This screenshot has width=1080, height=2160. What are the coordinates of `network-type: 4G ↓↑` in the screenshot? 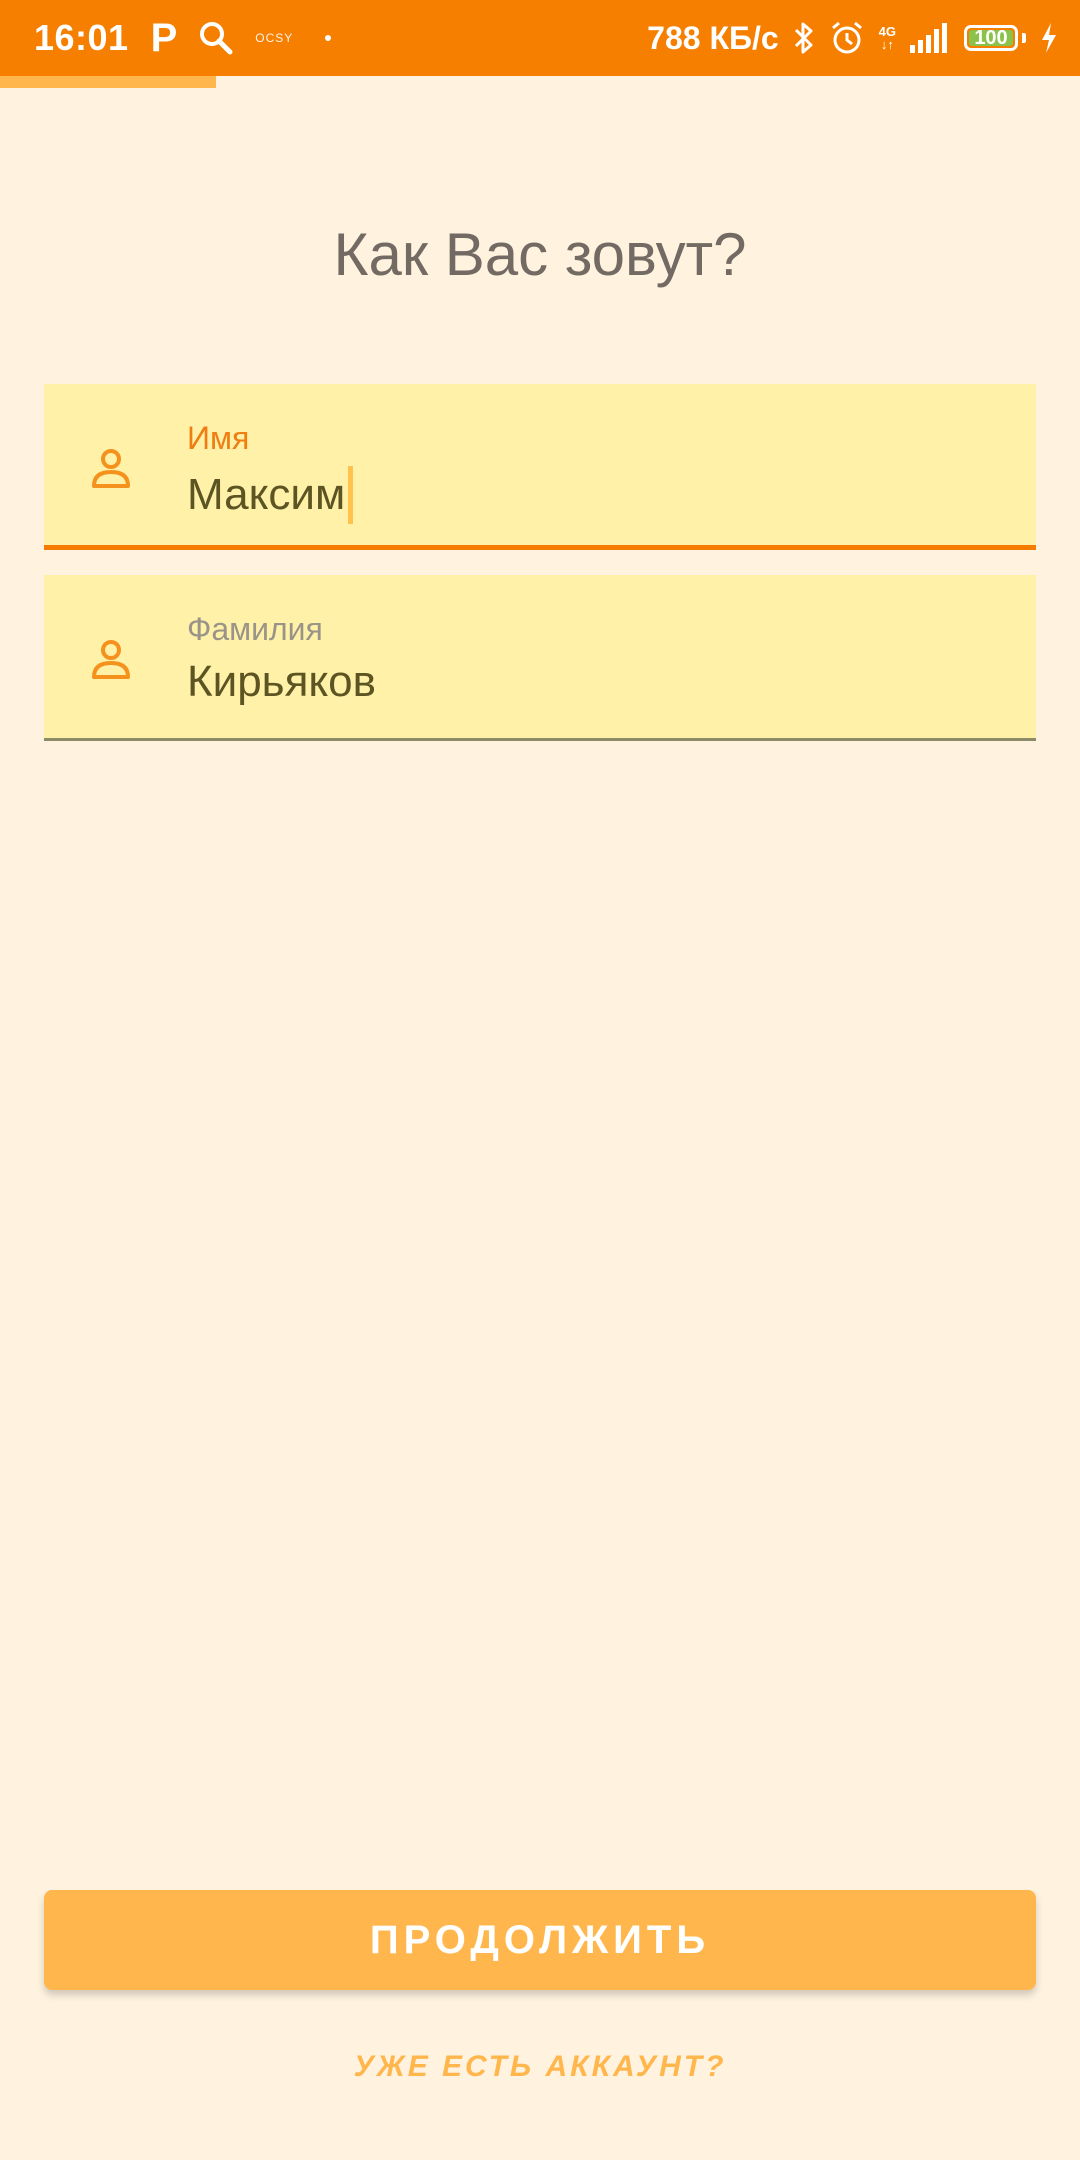 It's located at (887, 38).